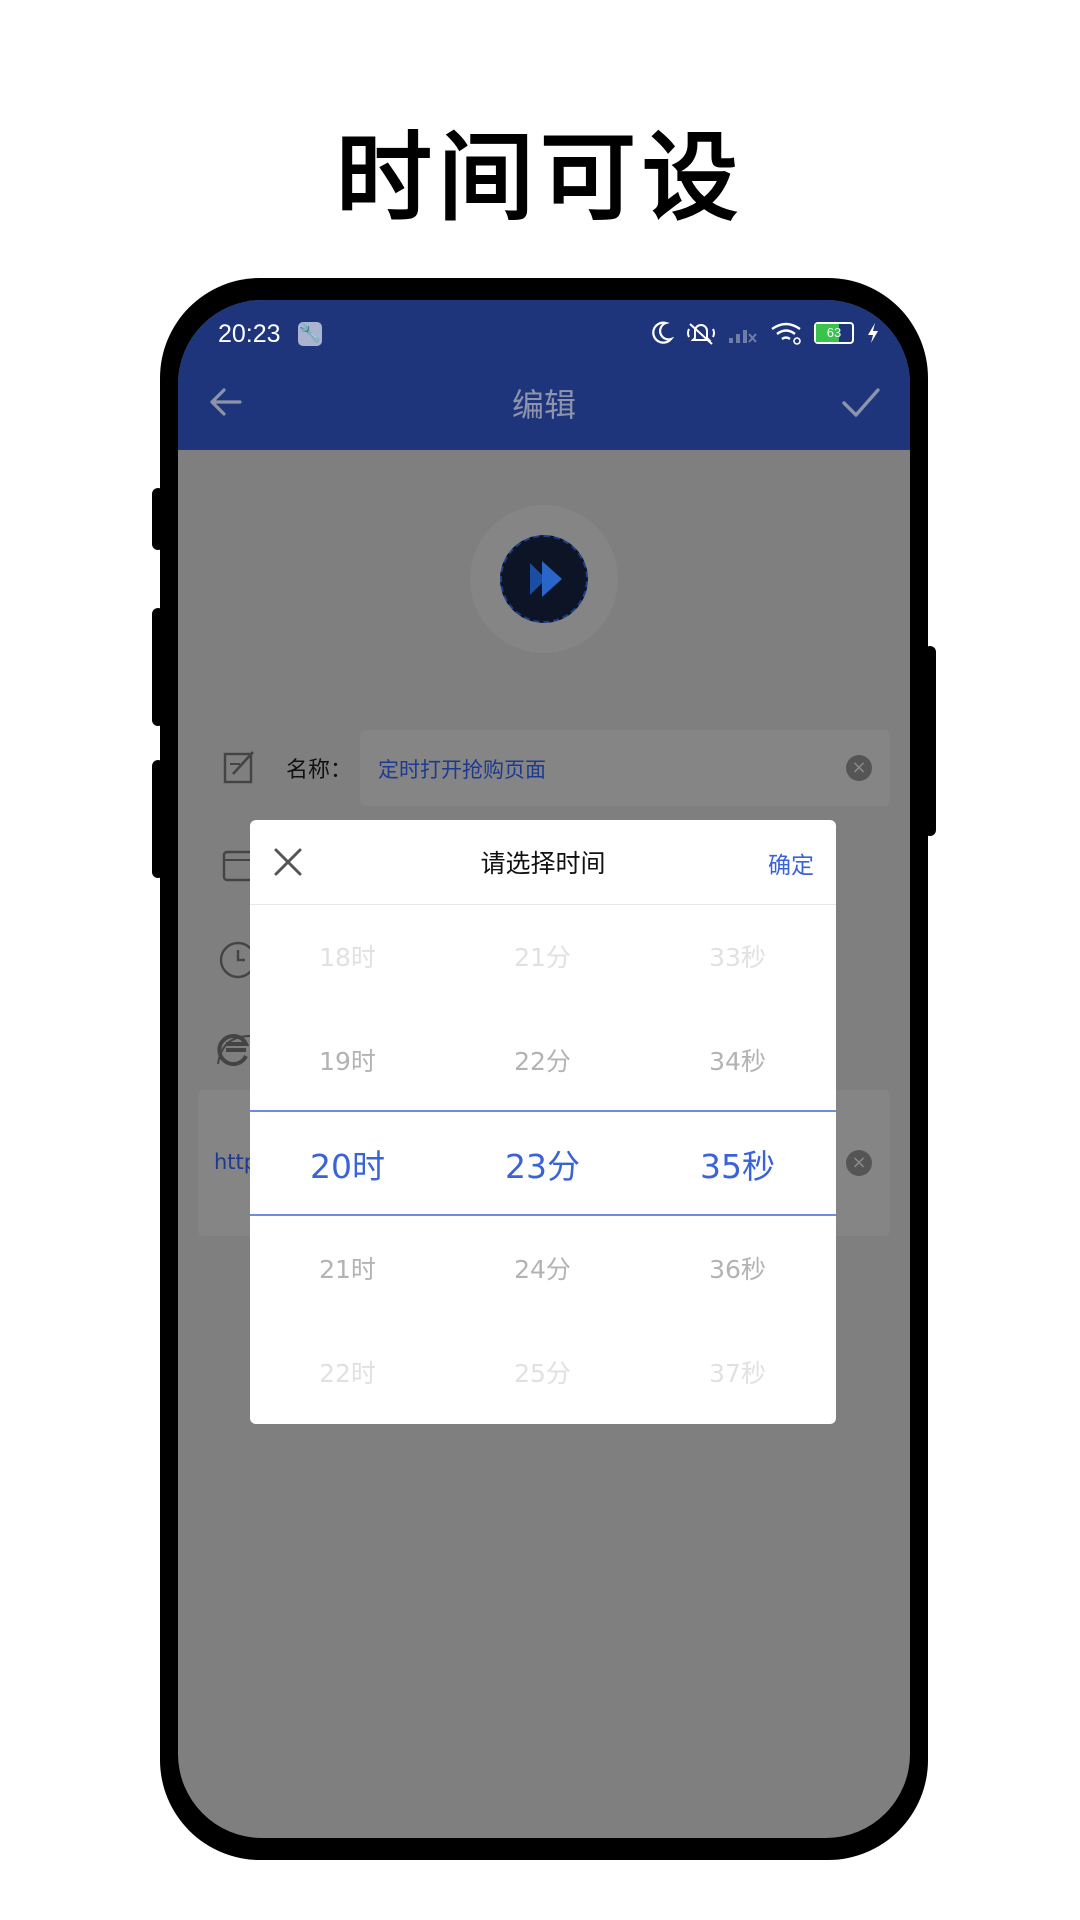  I want to click on name-label: 名称：, so click(319, 770).